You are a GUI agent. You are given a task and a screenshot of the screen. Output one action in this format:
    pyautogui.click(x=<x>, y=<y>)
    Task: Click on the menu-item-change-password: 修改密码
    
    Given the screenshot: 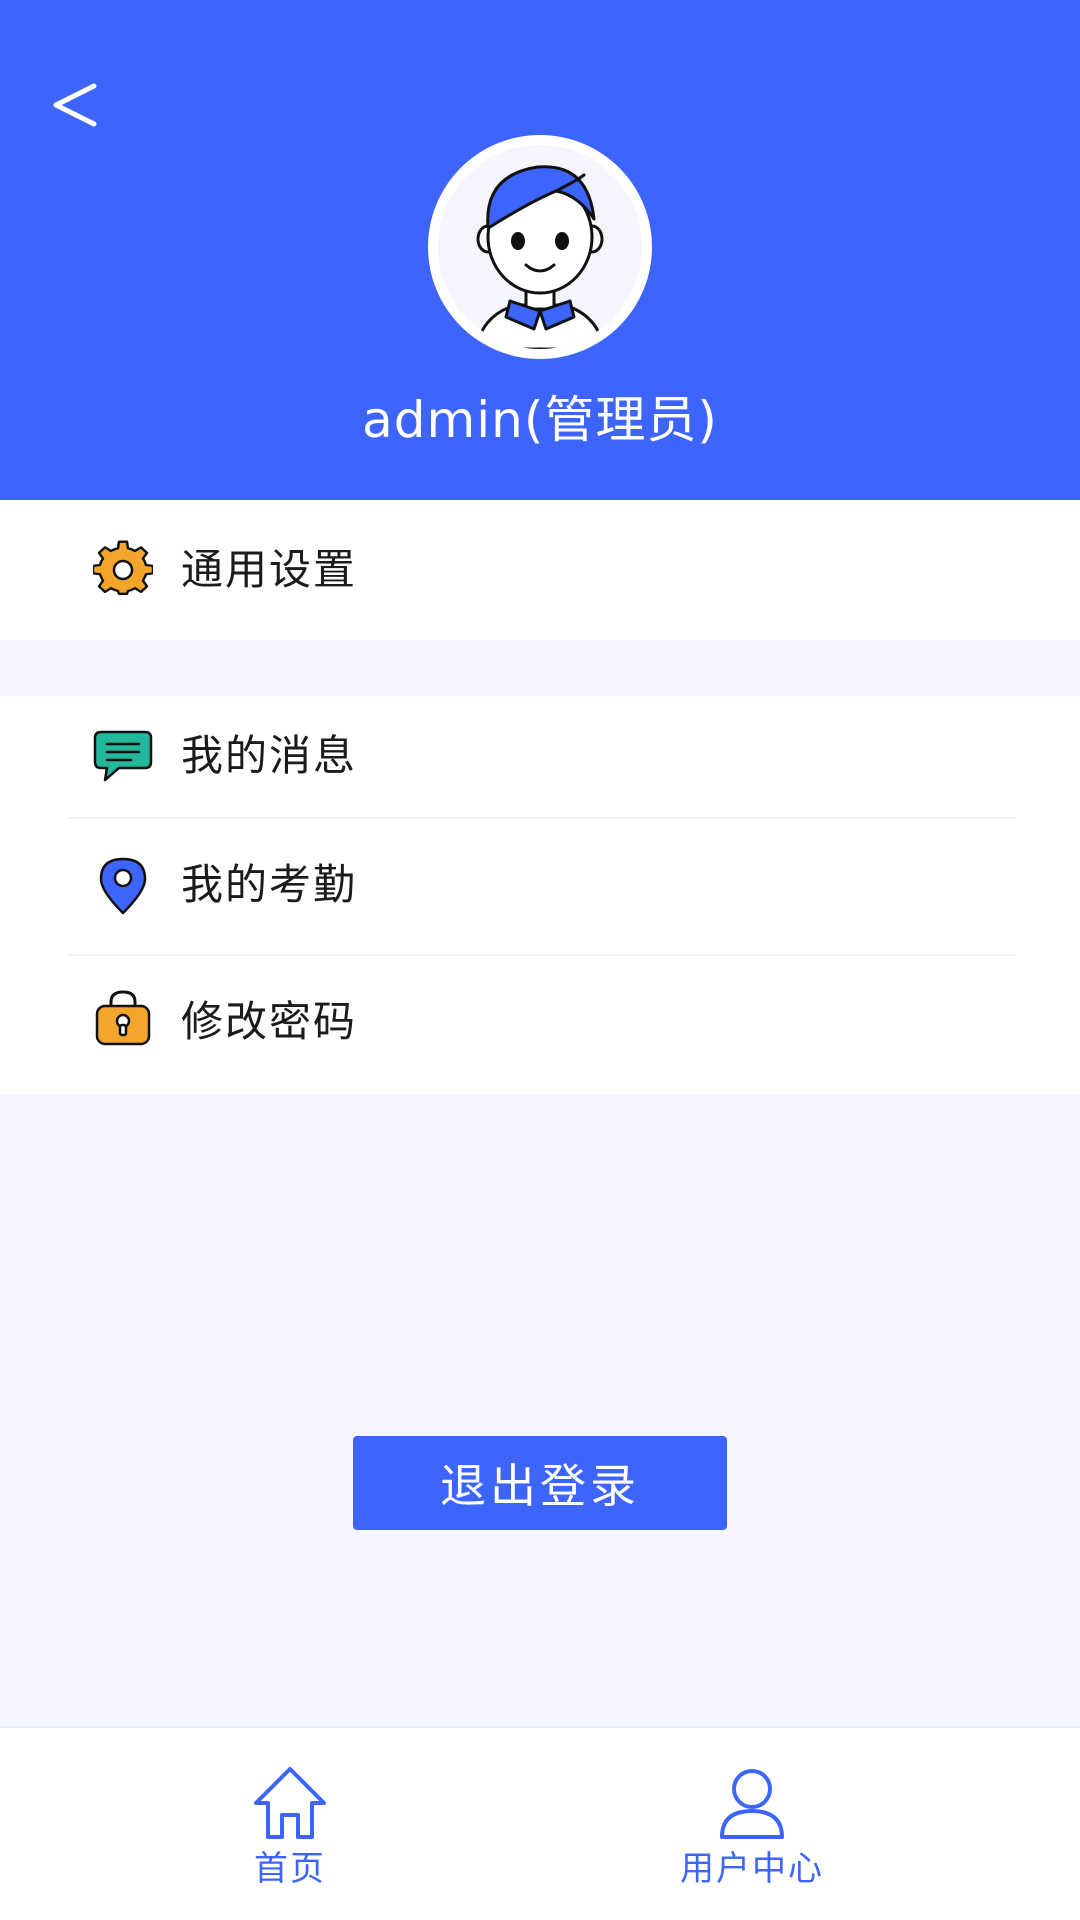 What is the action you would take?
    pyautogui.click(x=540, y=1025)
    